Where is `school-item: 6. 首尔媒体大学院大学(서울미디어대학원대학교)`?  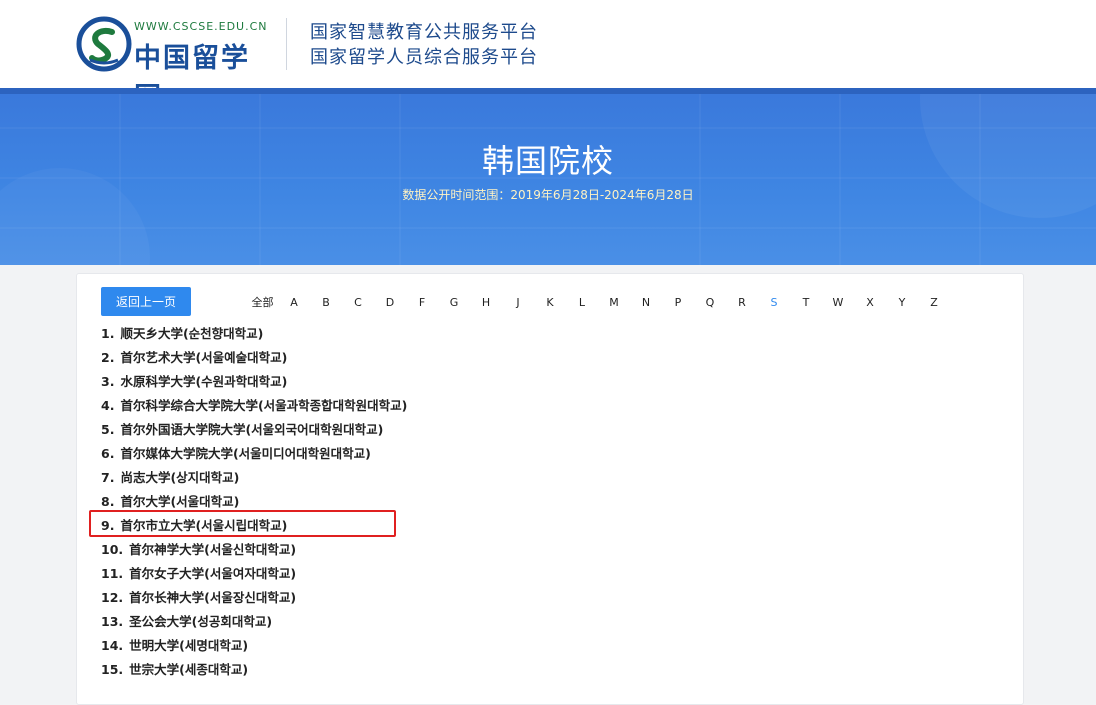 school-item: 6. 首尔媒体大学院大学(서울미디어대학원대학교) is located at coordinates (254, 454).